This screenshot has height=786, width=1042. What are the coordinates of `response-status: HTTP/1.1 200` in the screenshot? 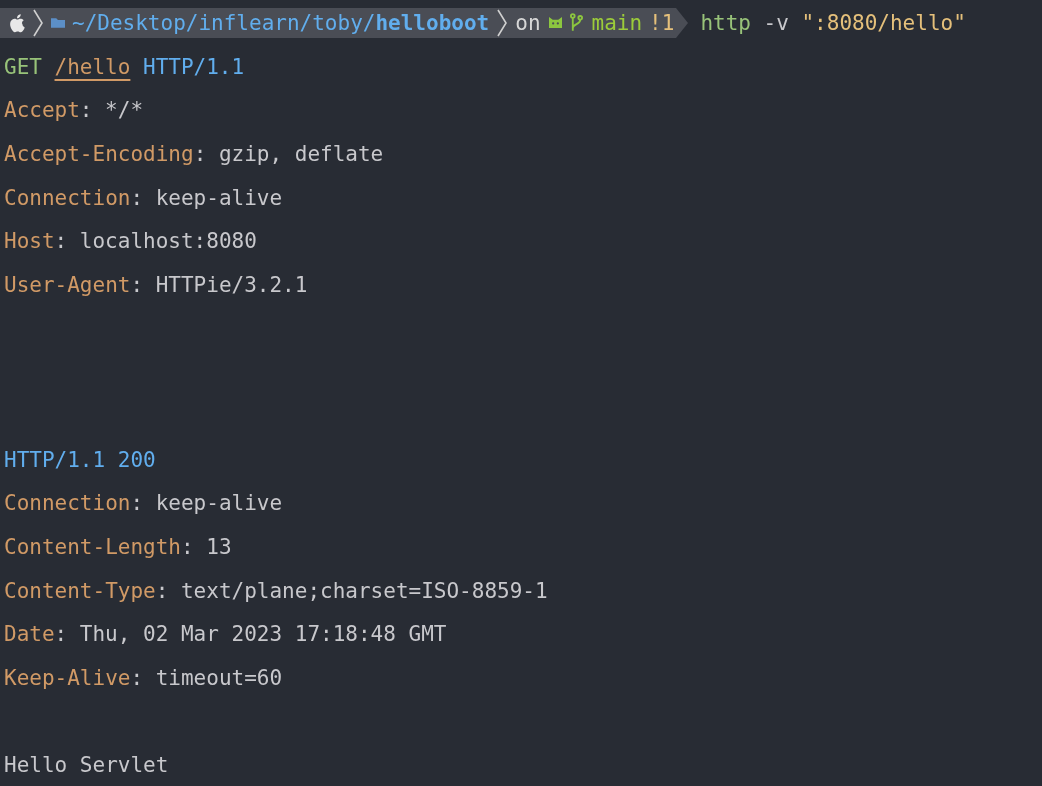 It's located at (80, 459).